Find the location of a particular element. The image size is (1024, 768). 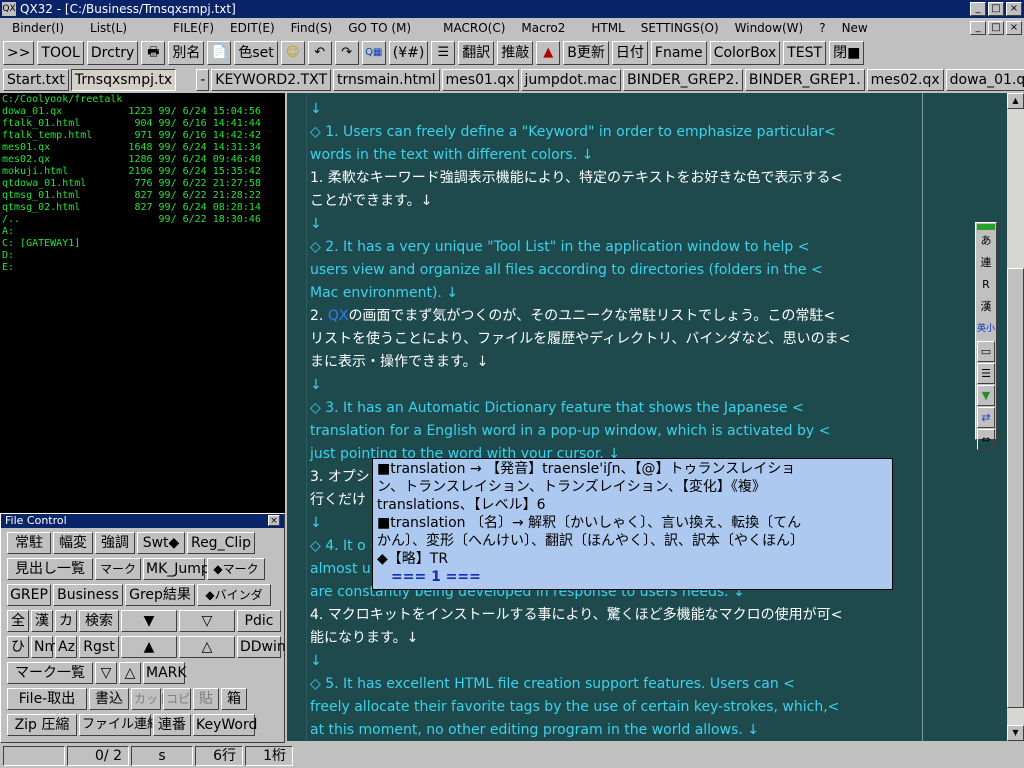

mark-up-button: △ is located at coordinates (130, 673).